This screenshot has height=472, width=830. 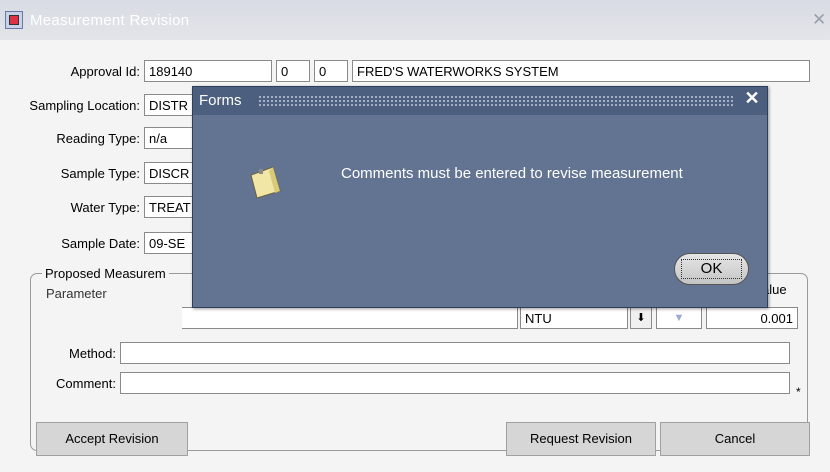 I want to click on approval-id-label: Approval Id:, so click(x=105, y=71).